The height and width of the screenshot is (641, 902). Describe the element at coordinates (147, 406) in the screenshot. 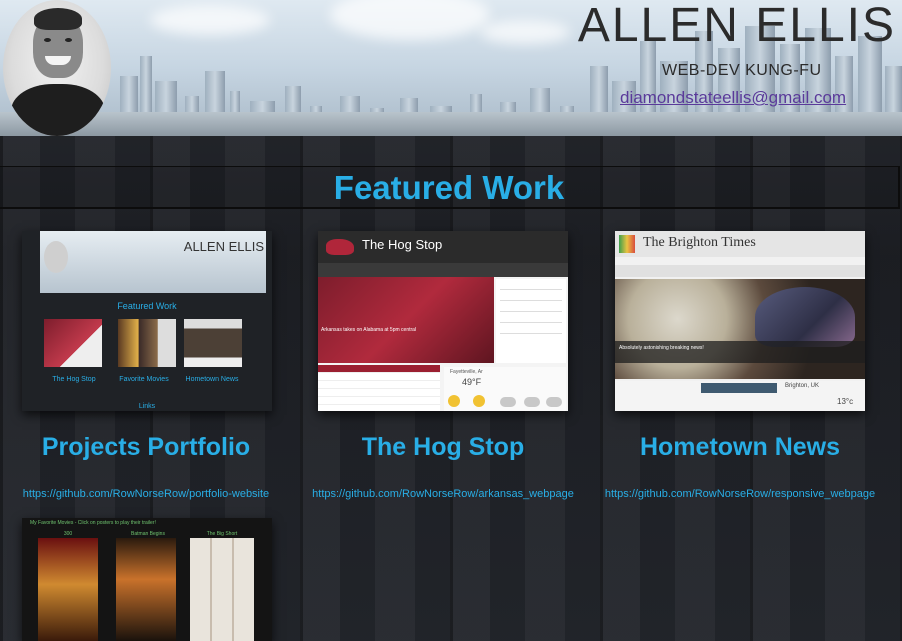

I see `thumb-footer: Links` at that location.